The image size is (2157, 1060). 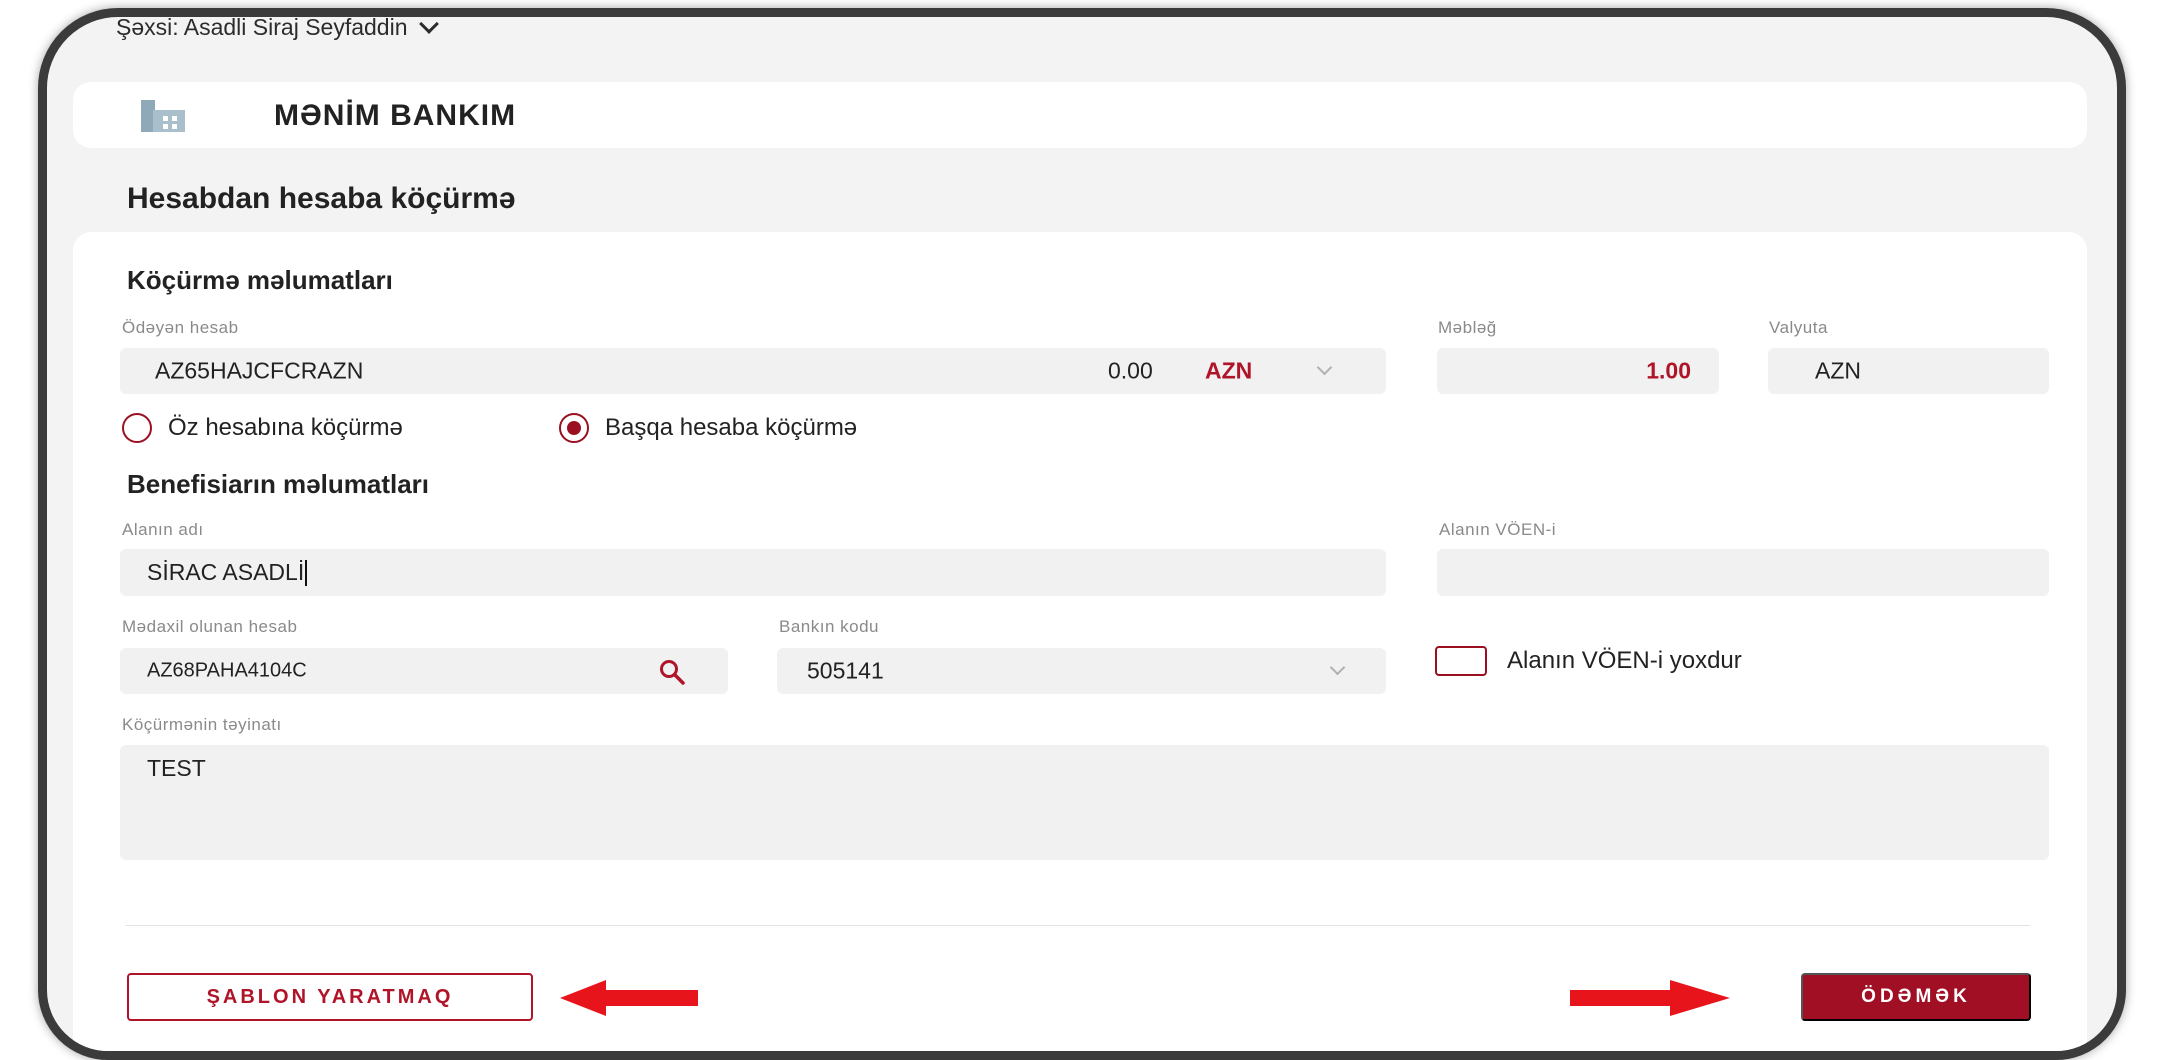 I want to click on amount-label: Məbləğ, so click(x=1467, y=327).